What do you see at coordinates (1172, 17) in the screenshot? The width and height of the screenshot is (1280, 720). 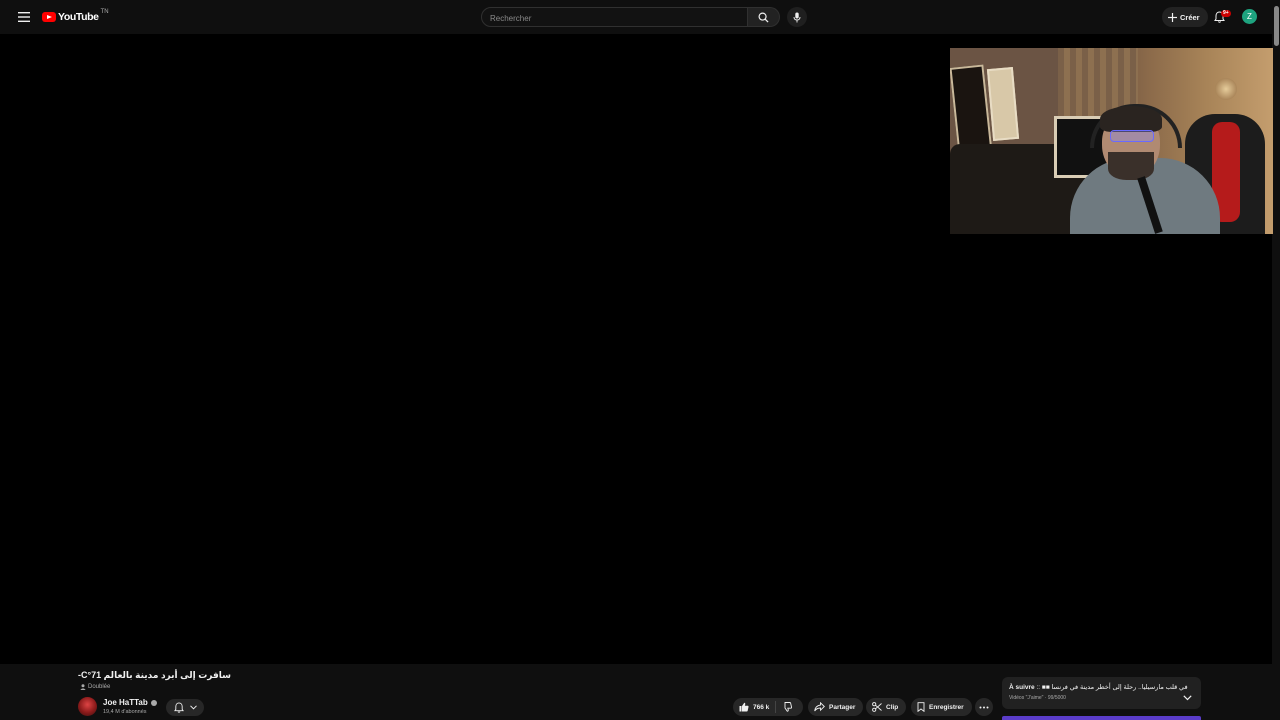 I see `plus-icon` at bounding box center [1172, 17].